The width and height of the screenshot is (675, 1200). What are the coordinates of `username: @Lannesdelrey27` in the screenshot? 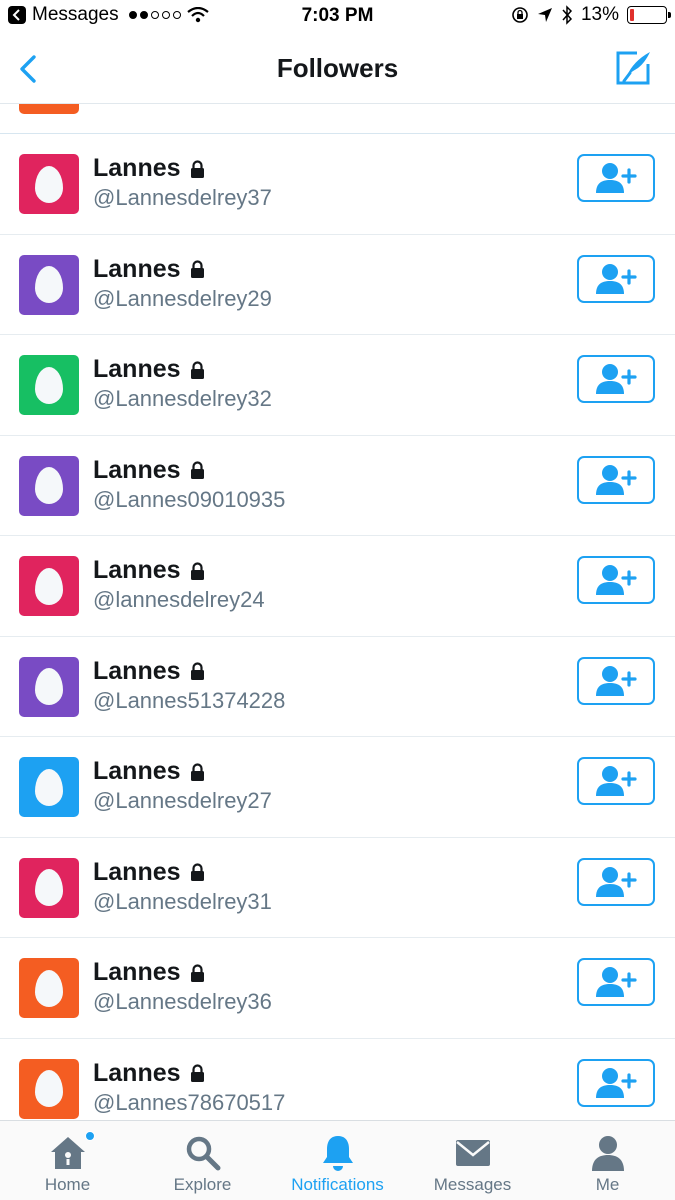 It's located at (182, 801).